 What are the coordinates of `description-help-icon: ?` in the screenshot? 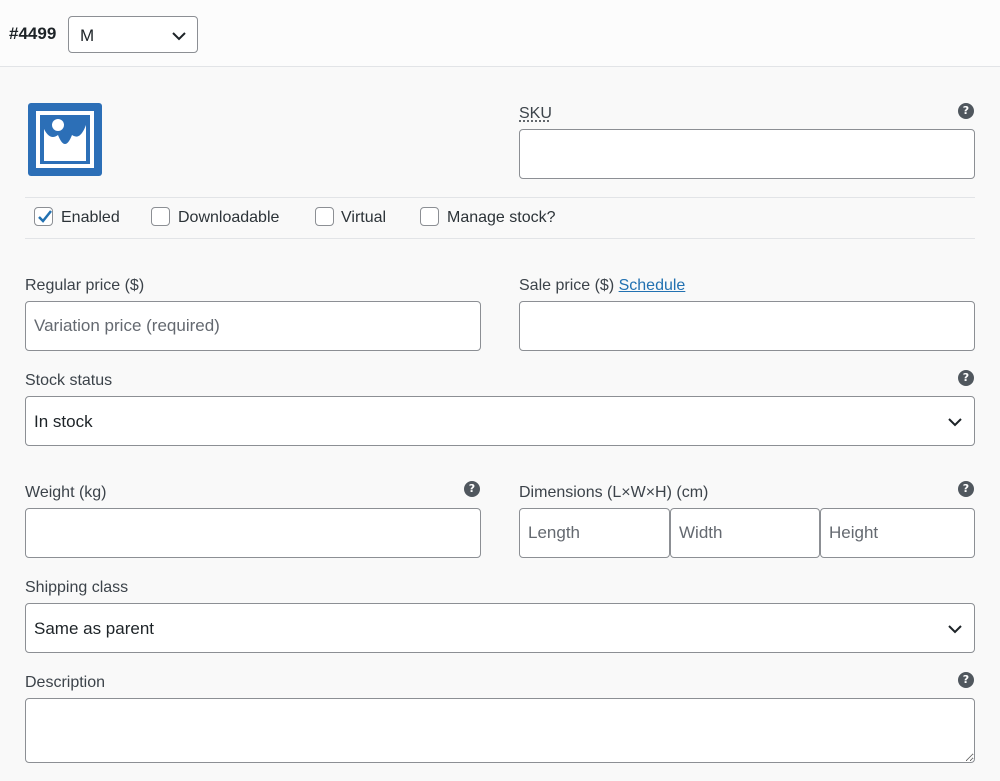 It's located at (966, 680).